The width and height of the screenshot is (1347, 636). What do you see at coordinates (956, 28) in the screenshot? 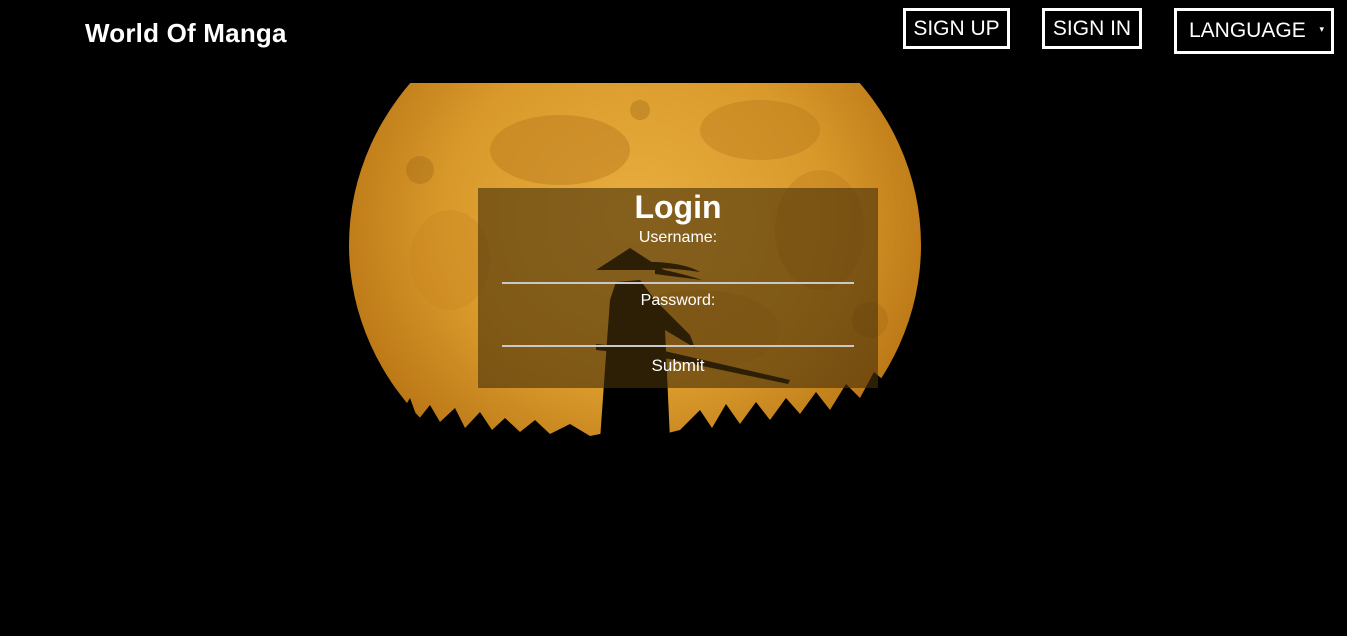
I see `sign-up-button: SIGN UP` at bounding box center [956, 28].